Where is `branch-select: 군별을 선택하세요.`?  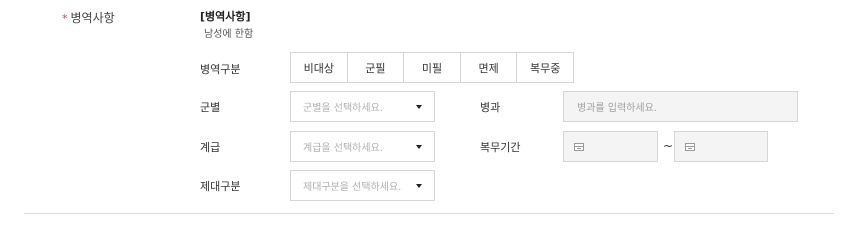 branch-select: 군별을 선택하세요. is located at coordinates (362, 106).